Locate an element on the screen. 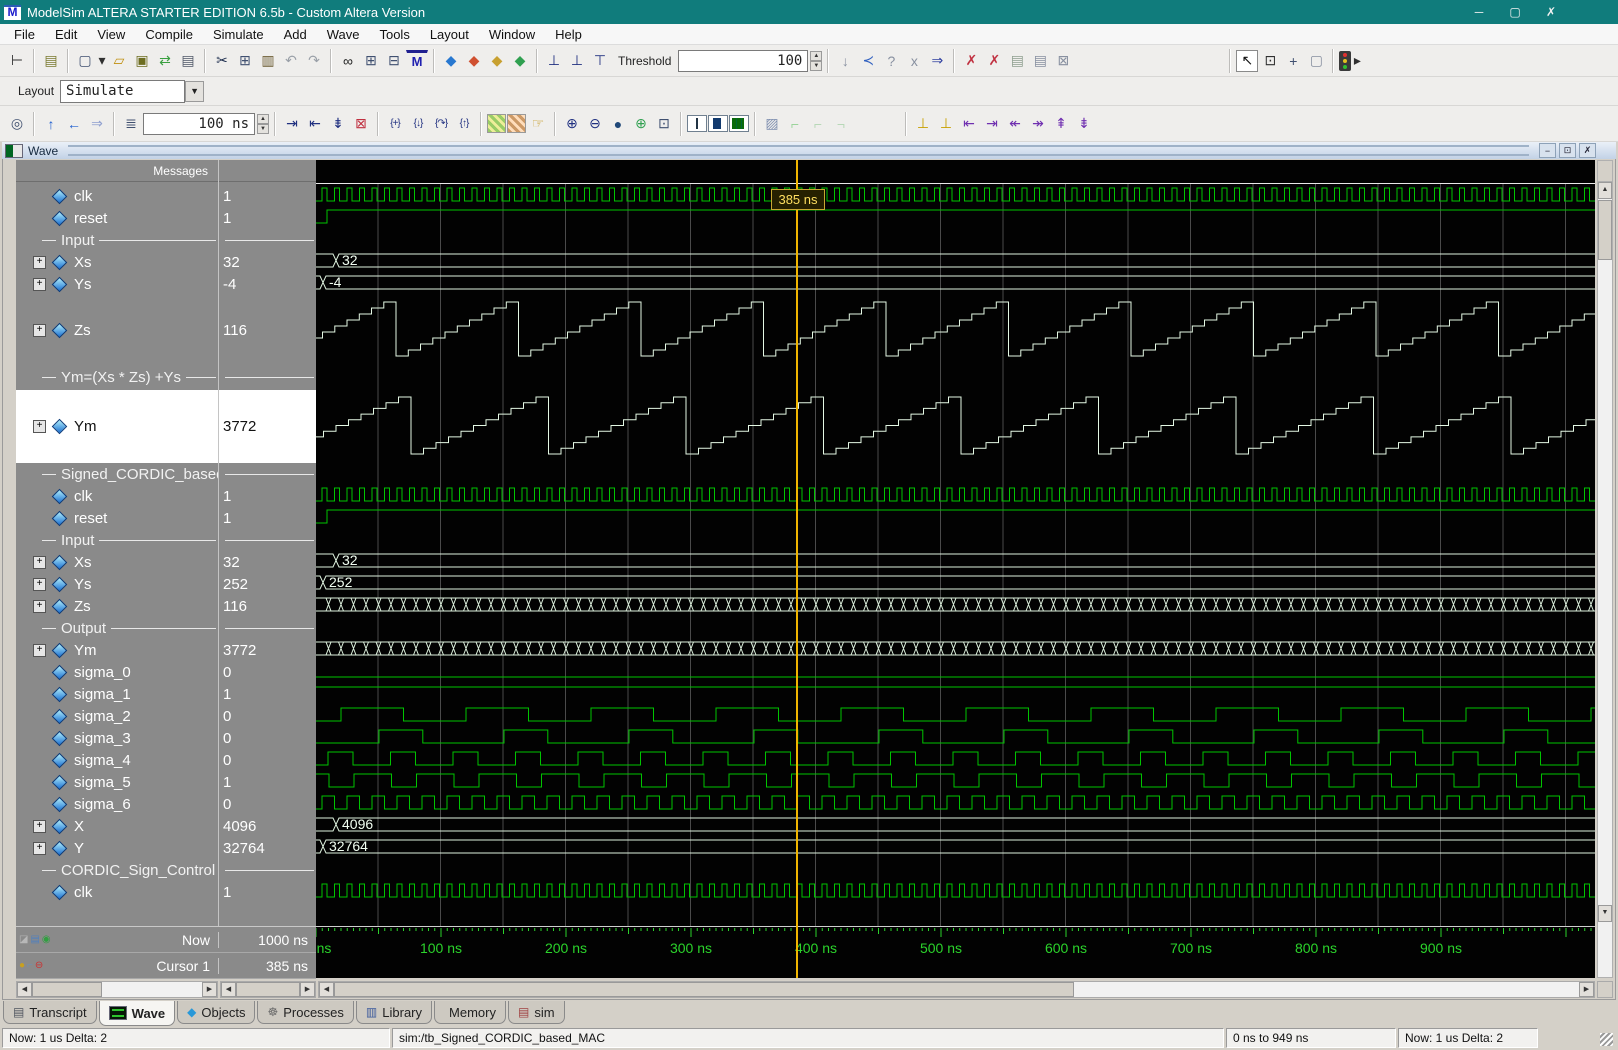  signal-name-row: sigma_5 is located at coordinates (117, 782).